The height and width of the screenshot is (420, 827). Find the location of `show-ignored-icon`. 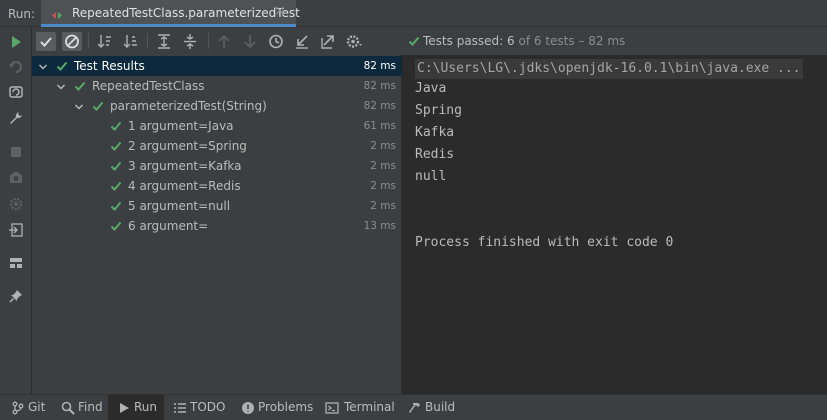

show-ignored-icon is located at coordinates (72, 41).